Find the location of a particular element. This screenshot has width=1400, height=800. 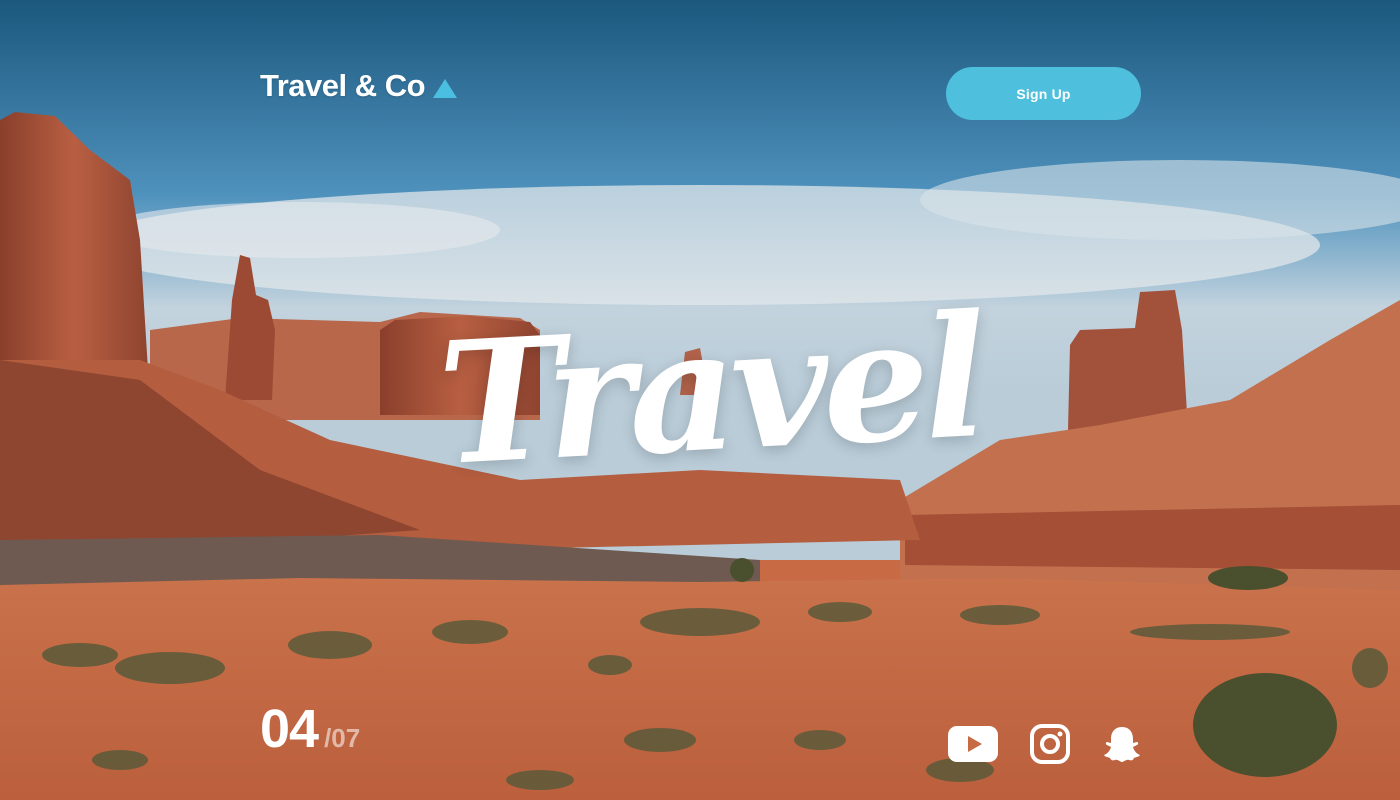

snapchat-icon is located at coordinates (1122, 744).